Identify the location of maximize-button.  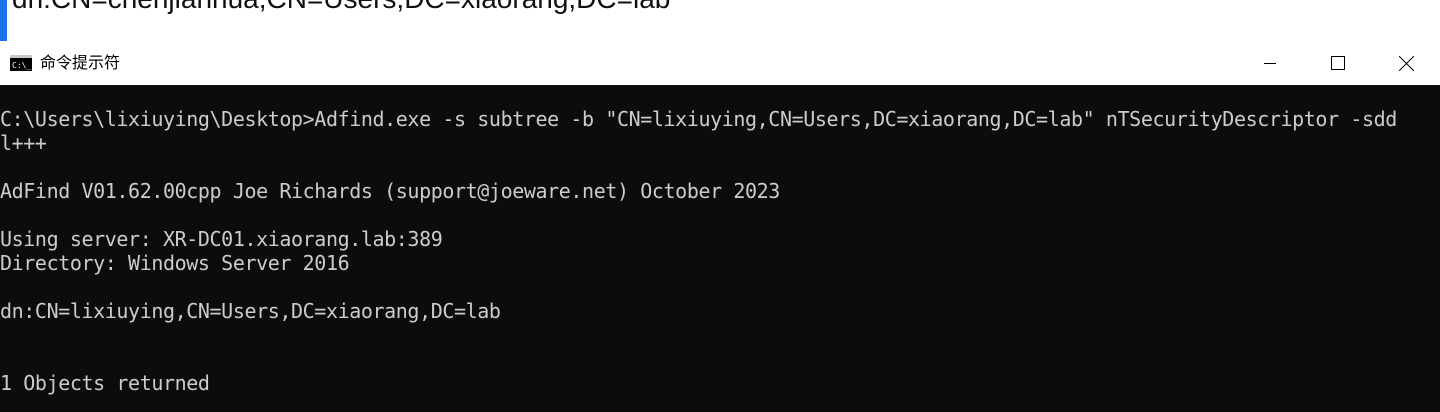
(1338, 63).